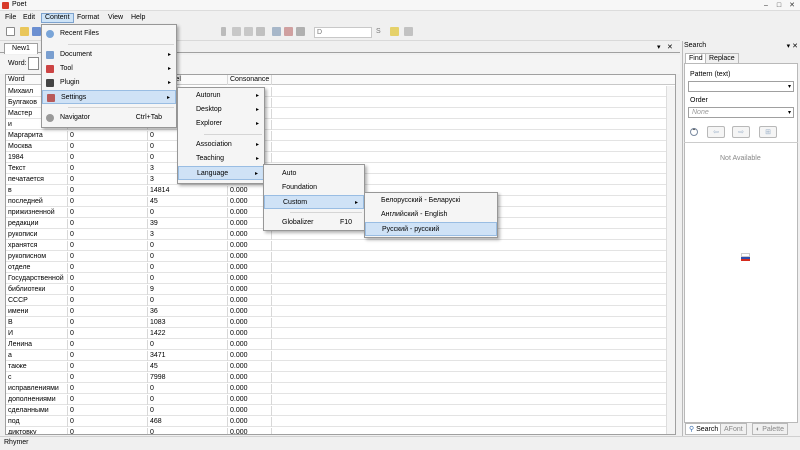 The height and width of the screenshot is (450, 800). What do you see at coordinates (109, 69) in the screenshot?
I see `menu-item-tool: Tool ▸` at bounding box center [109, 69].